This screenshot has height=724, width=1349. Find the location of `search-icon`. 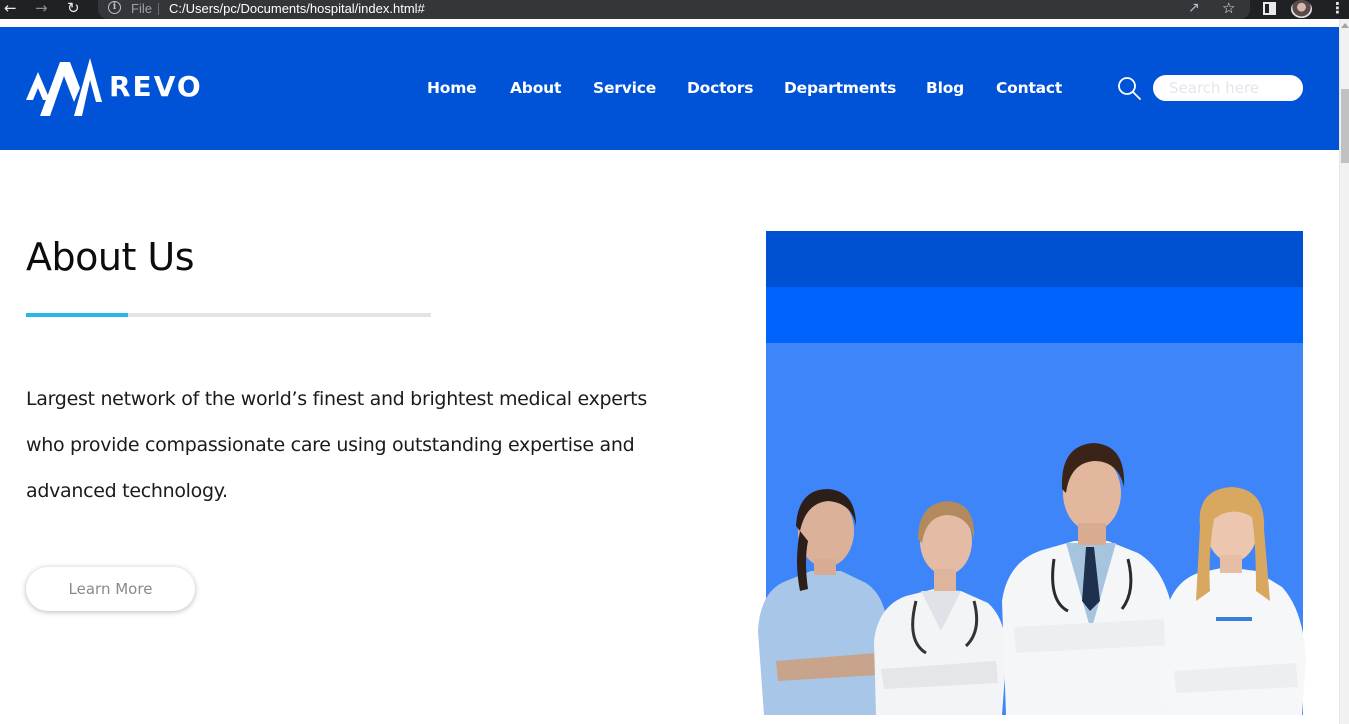

search-icon is located at coordinates (1129, 88).